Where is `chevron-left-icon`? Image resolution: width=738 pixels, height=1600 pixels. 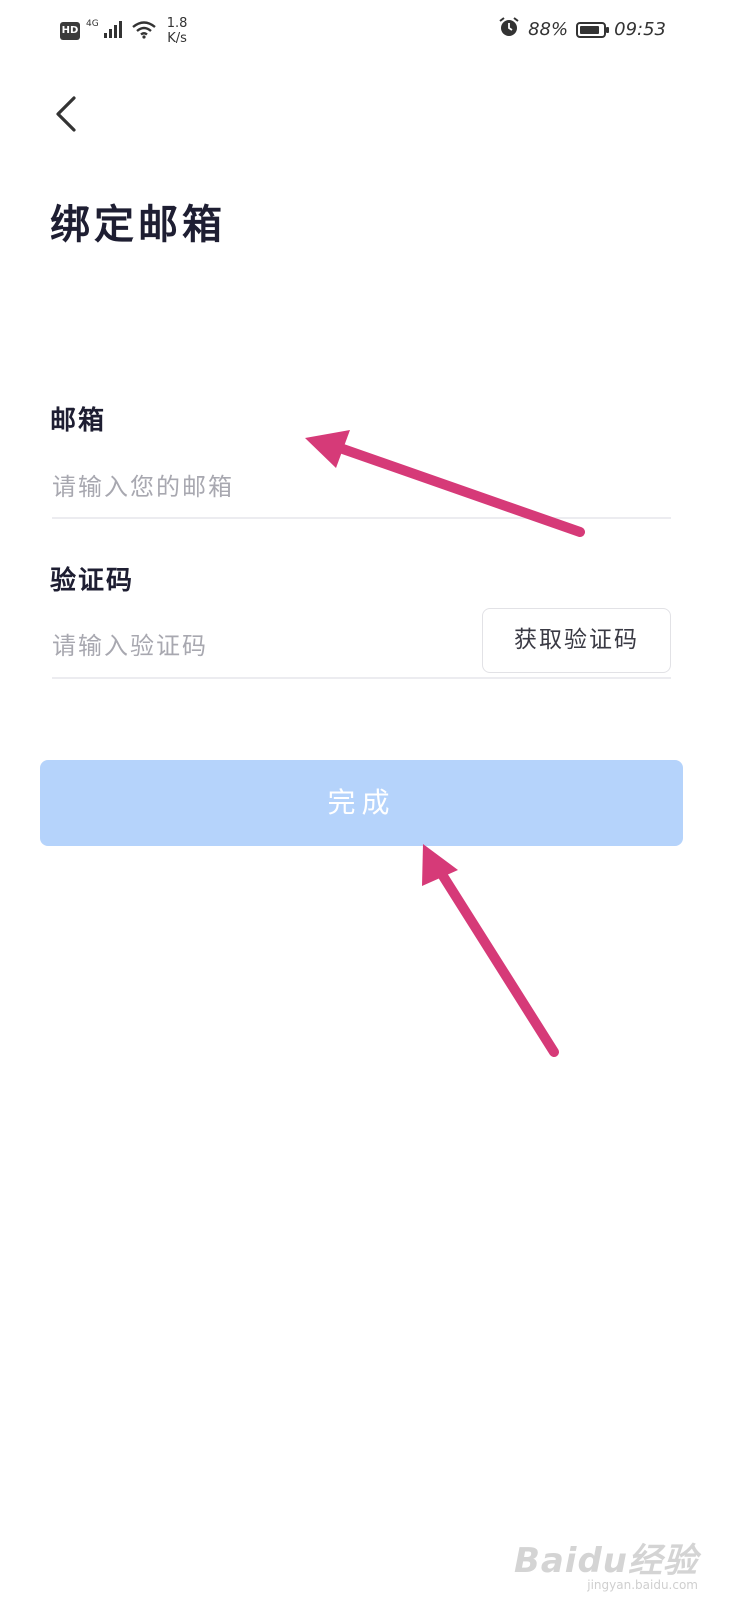 chevron-left-icon is located at coordinates (66, 114).